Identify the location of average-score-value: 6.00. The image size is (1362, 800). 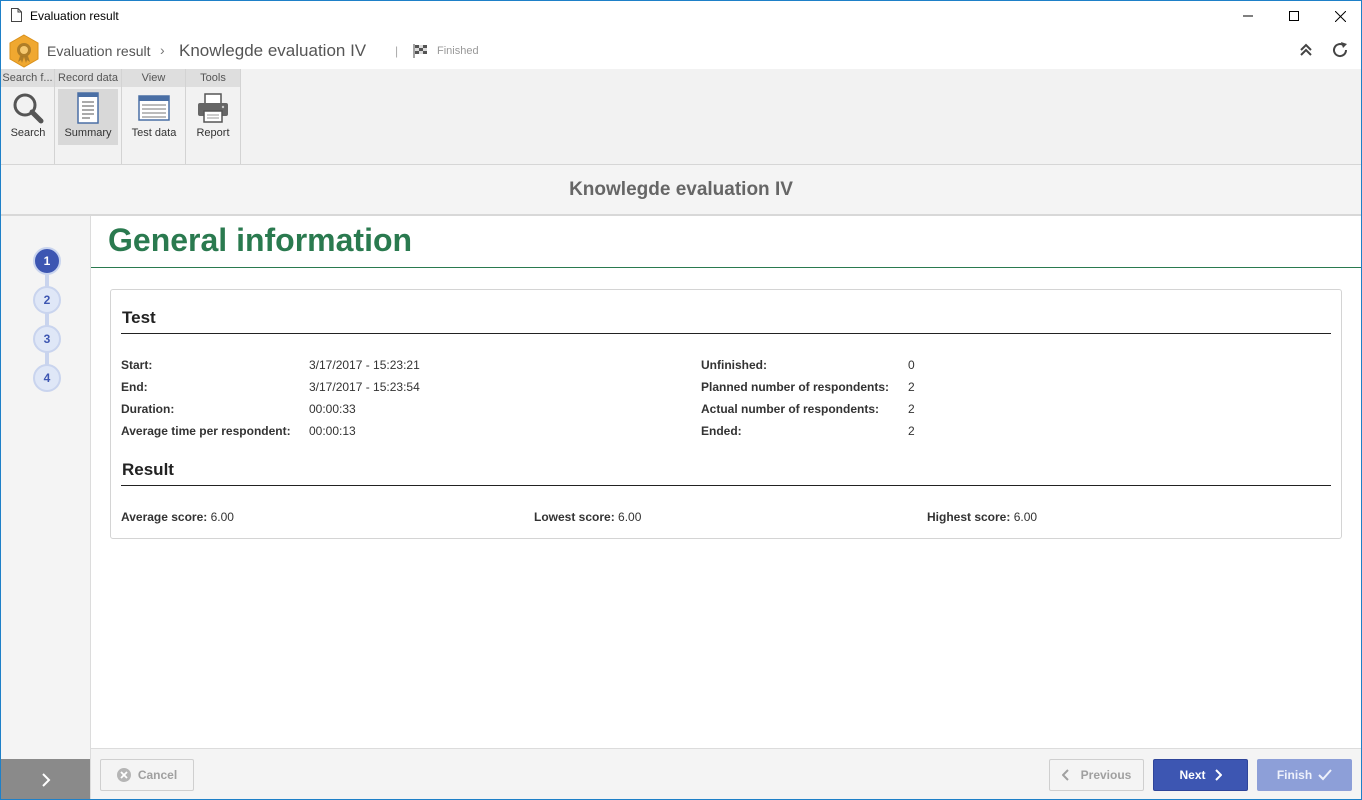
(222, 517).